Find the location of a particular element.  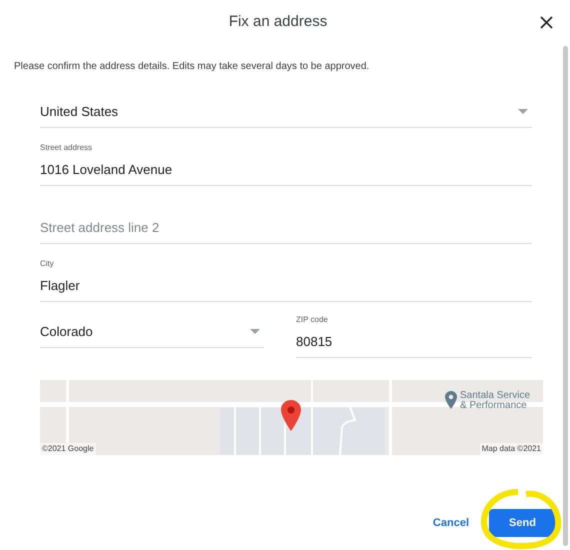

map-attribution: ©2021 Google is located at coordinates (68, 449).